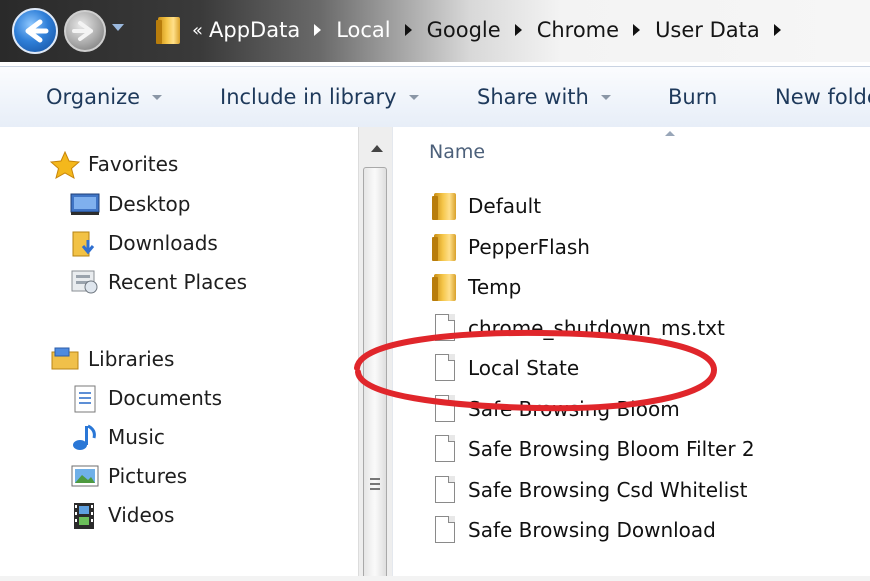 The width and height of the screenshot is (870, 581). What do you see at coordinates (85, 399) in the screenshot?
I see `documents-icon` at bounding box center [85, 399].